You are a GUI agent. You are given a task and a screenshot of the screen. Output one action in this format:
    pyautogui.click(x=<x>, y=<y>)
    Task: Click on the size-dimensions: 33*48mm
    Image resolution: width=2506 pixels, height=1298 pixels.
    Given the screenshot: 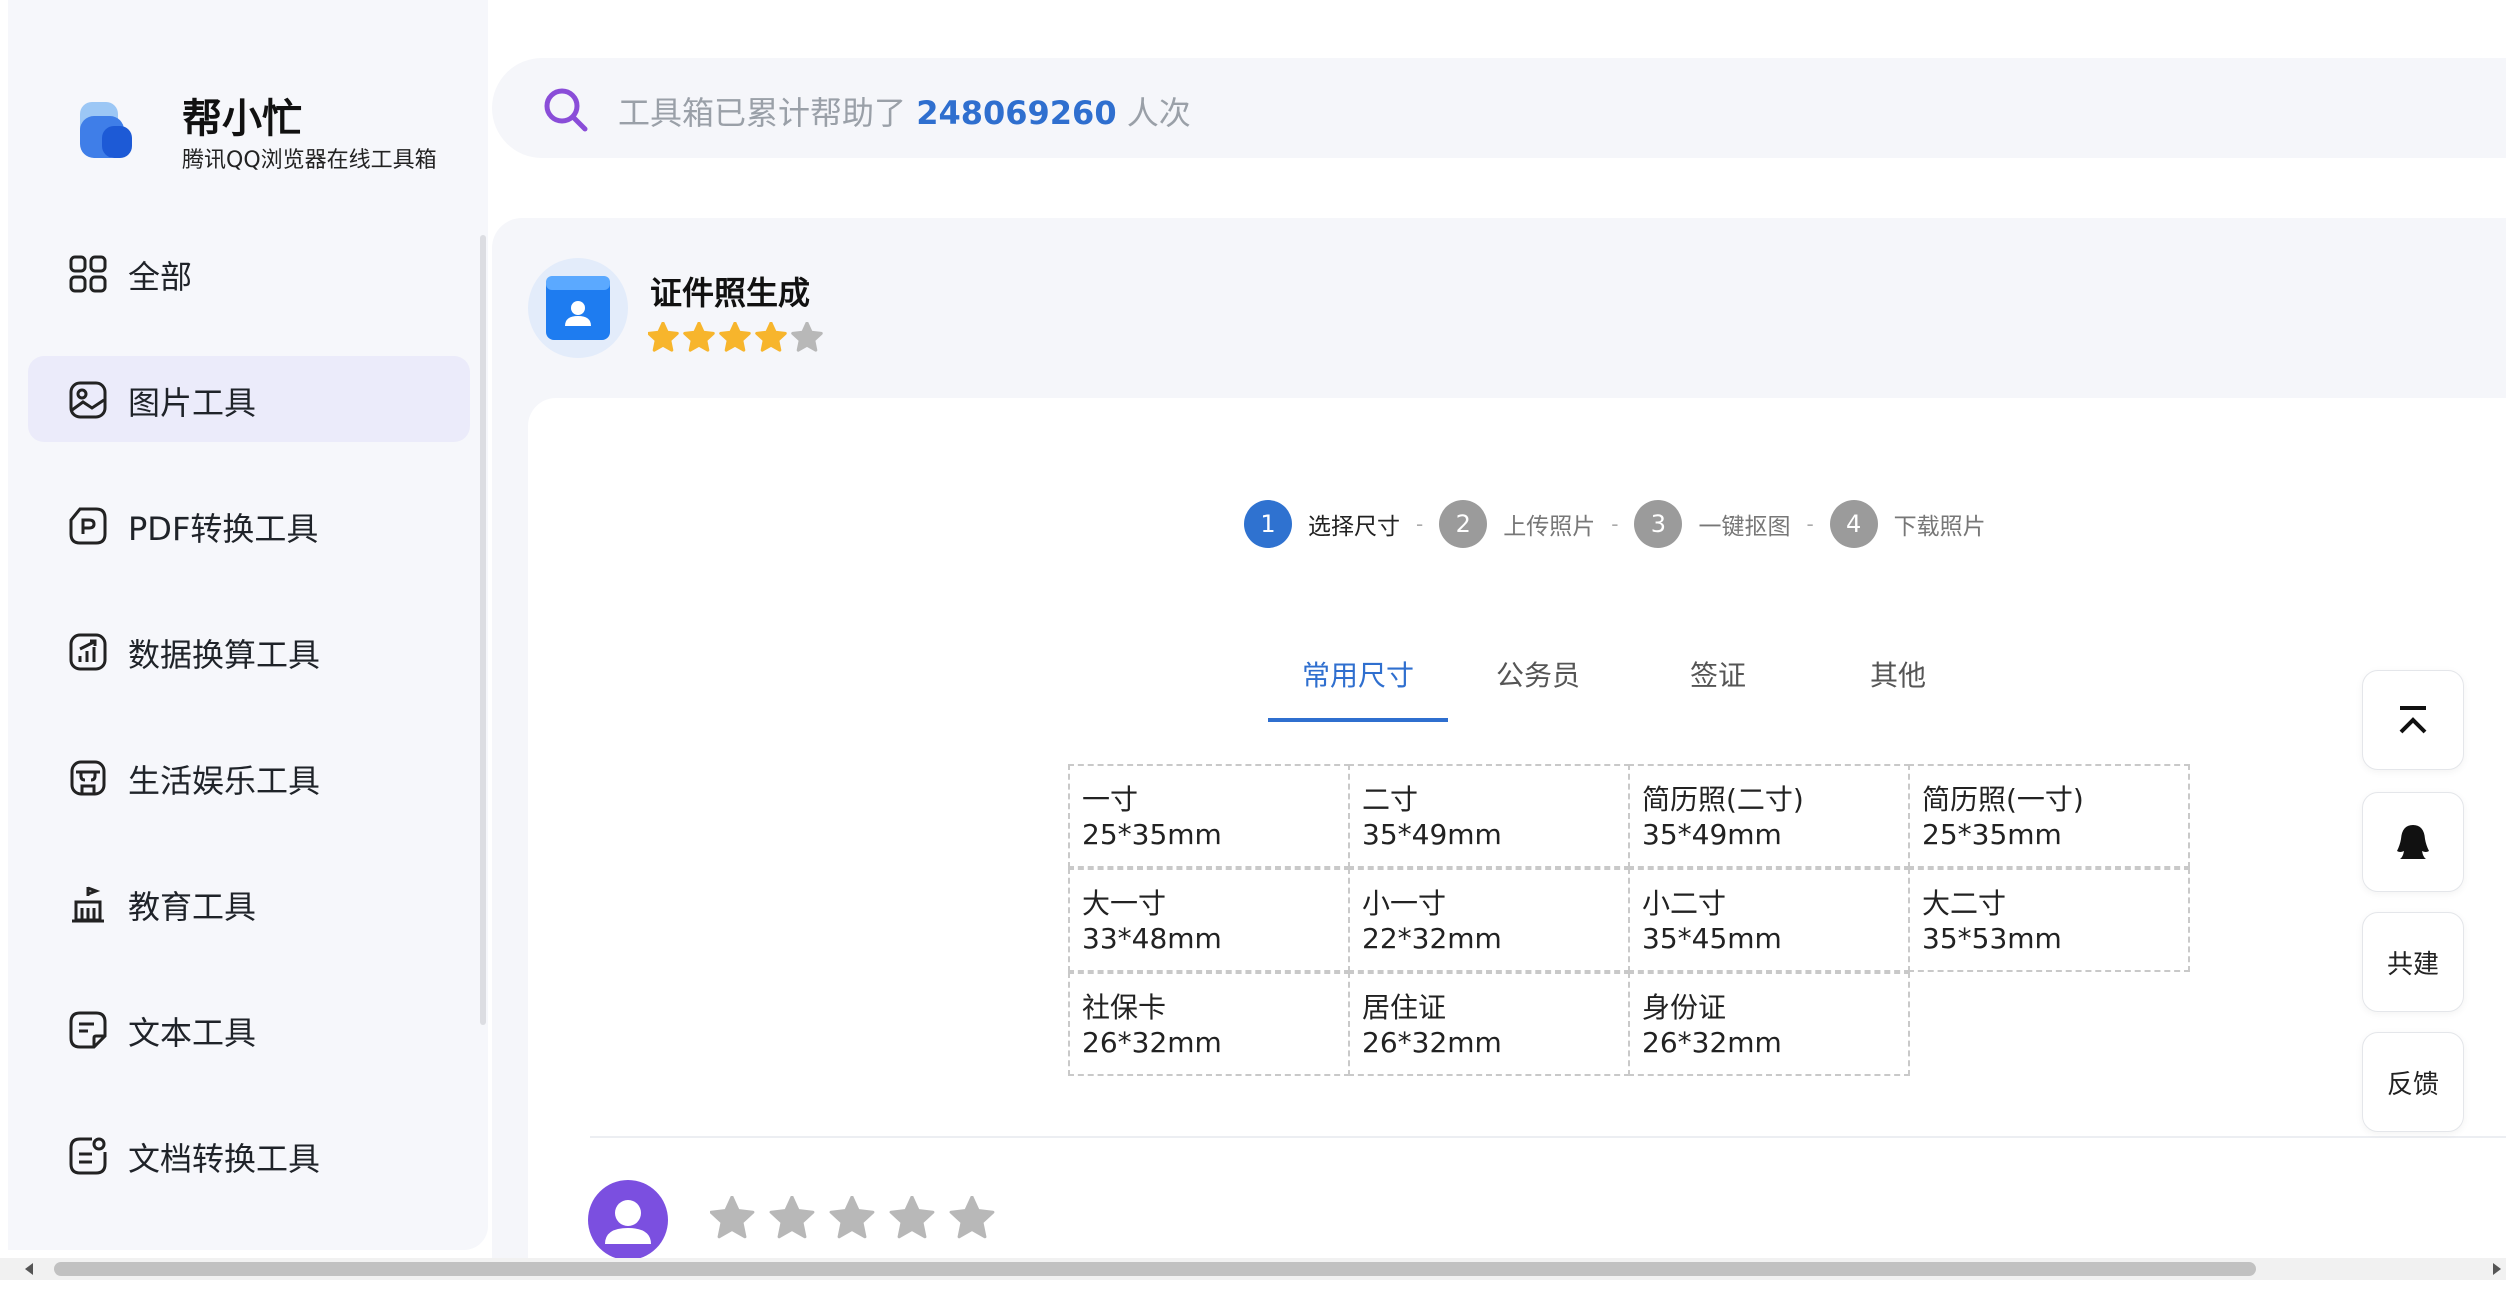 What is the action you would take?
    pyautogui.click(x=1152, y=938)
    